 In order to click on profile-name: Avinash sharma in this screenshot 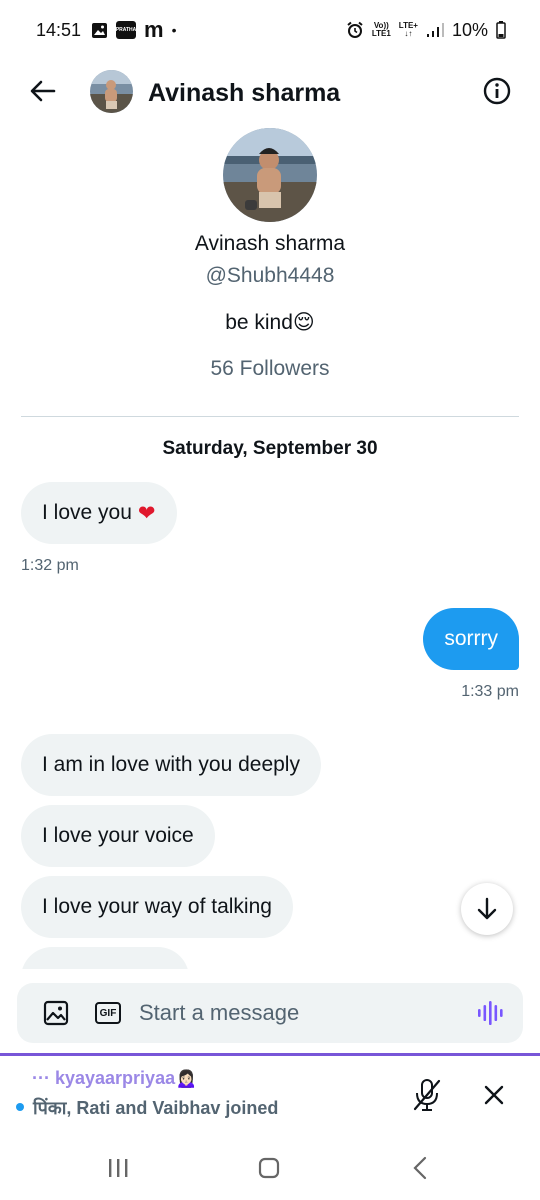, I will do `click(270, 243)`.